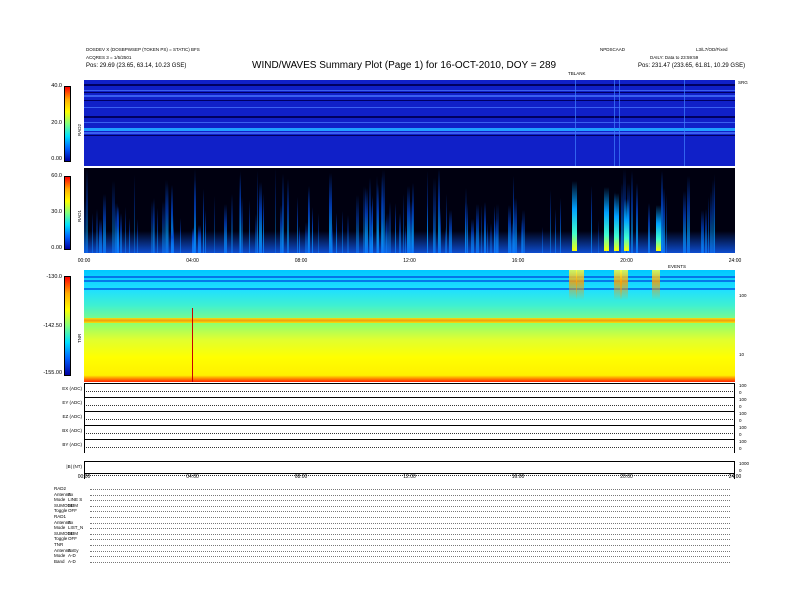  I want to click on tnr-cbar-tick-top: -130.0, so click(54, 277).